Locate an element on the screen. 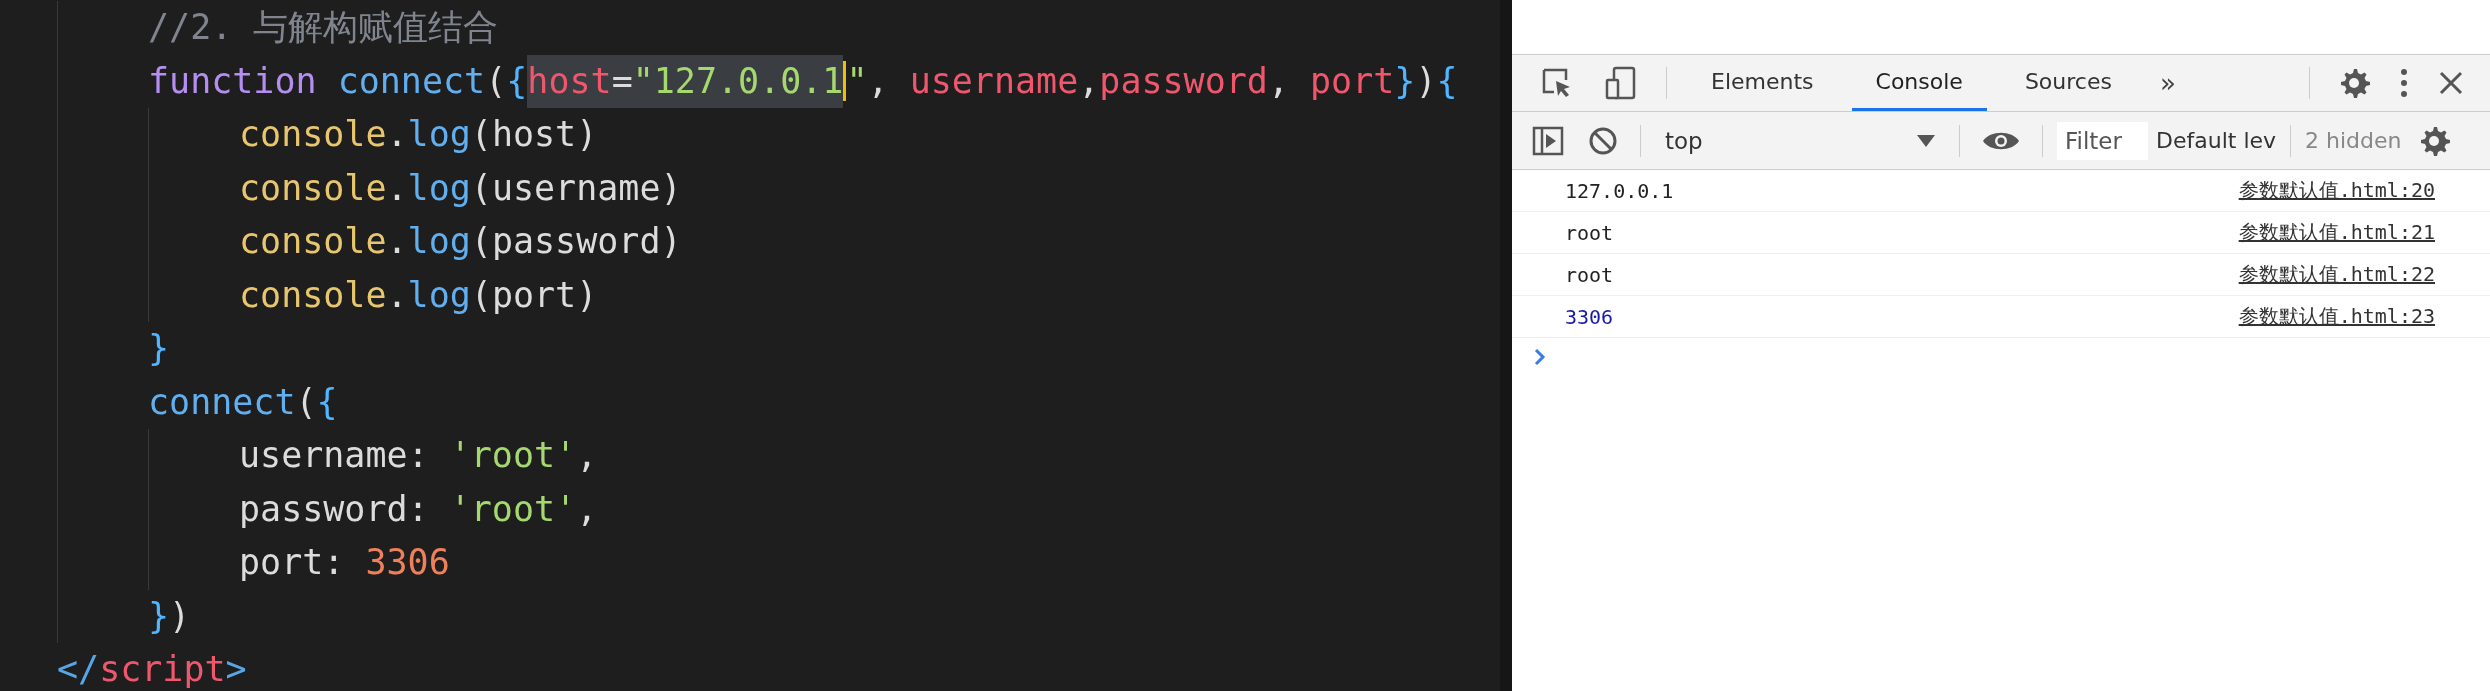  source-link: 参数默认值.html:22 is located at coordinates (2336, 274).